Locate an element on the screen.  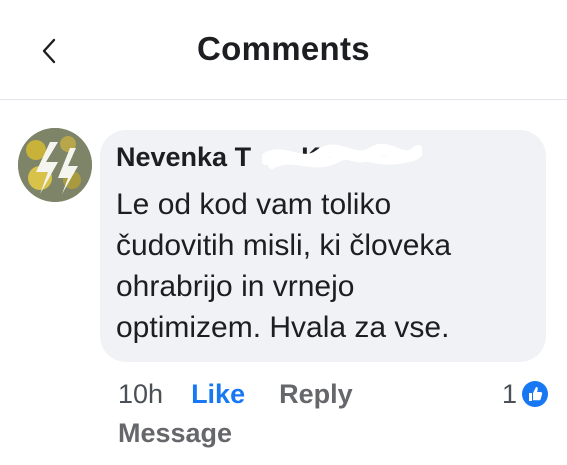
page-title: Comments is located at coordinates (283, 48).